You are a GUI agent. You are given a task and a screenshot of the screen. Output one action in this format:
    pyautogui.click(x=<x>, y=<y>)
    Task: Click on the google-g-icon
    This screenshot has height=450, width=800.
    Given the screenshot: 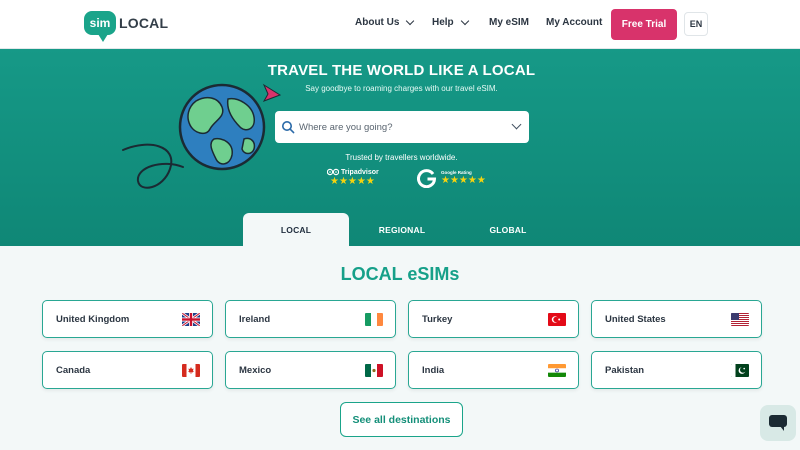 What is the action you would take?
    pyautogui.click(x=427, y=178)
    